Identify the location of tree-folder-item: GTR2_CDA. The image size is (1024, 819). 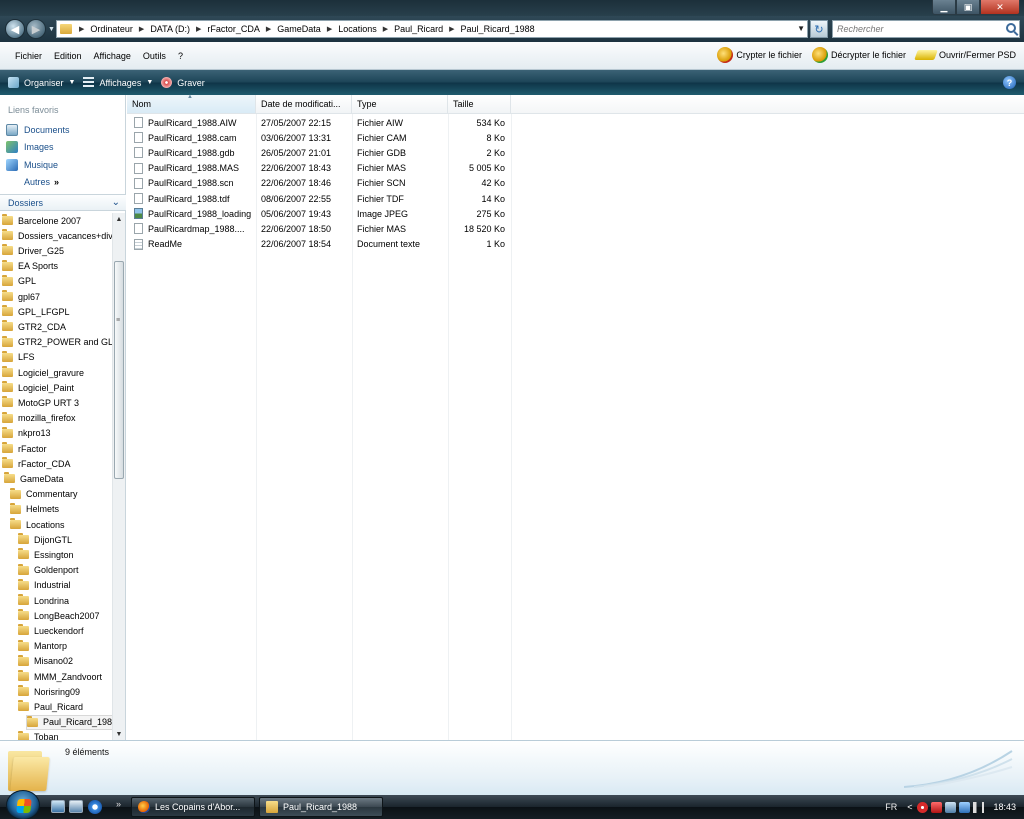
(34, 326).